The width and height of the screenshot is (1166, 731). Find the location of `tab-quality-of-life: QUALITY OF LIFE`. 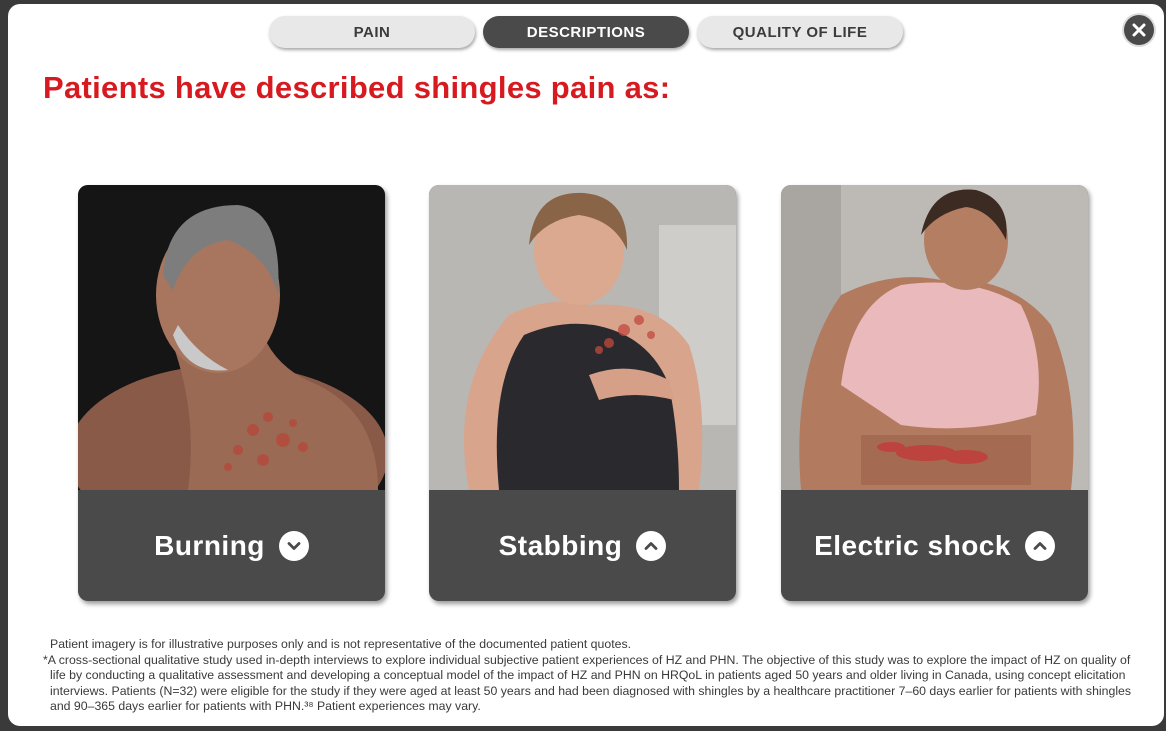

tab-quality-of-life: QUALITY OF LIFE is located at coordinates (800, 32).